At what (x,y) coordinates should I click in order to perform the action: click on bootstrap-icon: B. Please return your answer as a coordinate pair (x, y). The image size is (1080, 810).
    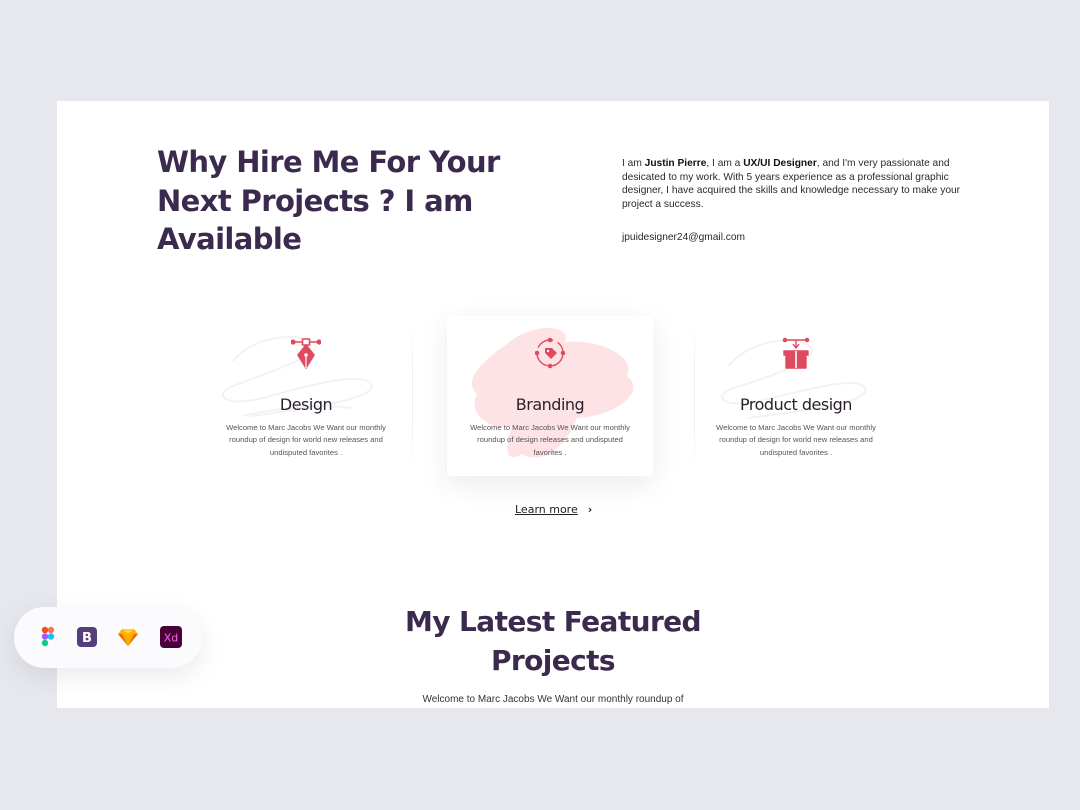
    Looking at the image, I should click on (87, 637).